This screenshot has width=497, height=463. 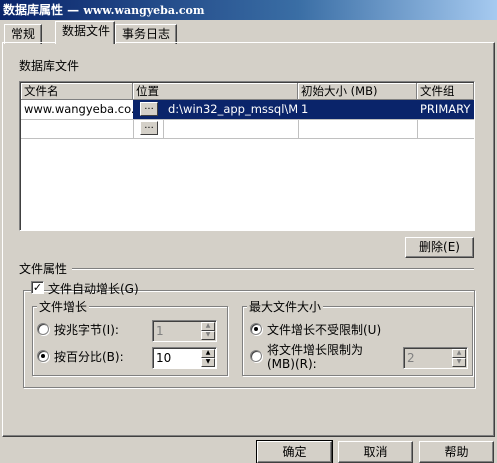 What do you see at coordinates (292, 364) in the screenshot?
I see `limit-label-line2: (MB)(R):` at bounding box center [292, 364].